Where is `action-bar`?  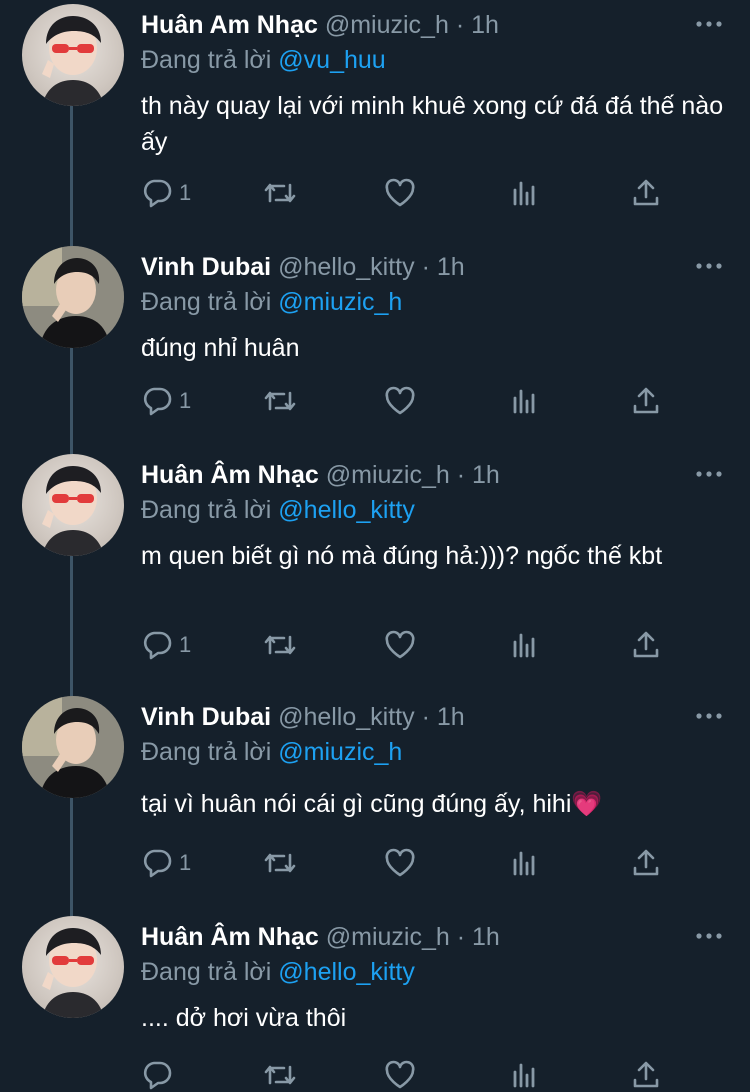 action-bar is located at coordinates (436, 1075).